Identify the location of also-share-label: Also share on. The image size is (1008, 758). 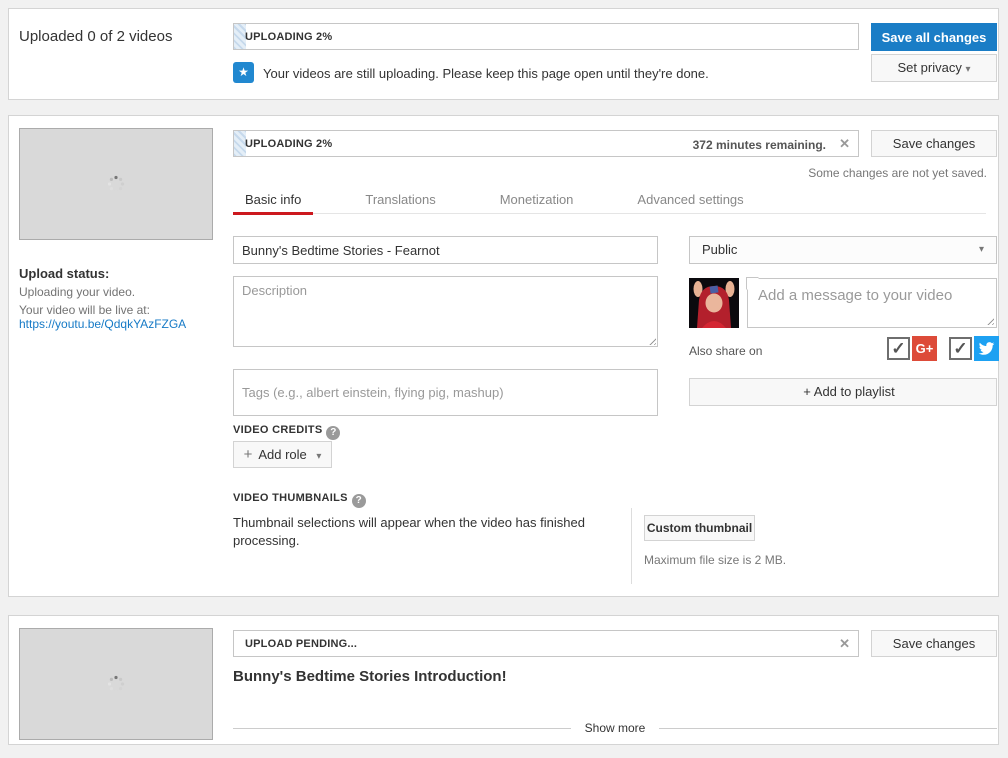
(726, 351).